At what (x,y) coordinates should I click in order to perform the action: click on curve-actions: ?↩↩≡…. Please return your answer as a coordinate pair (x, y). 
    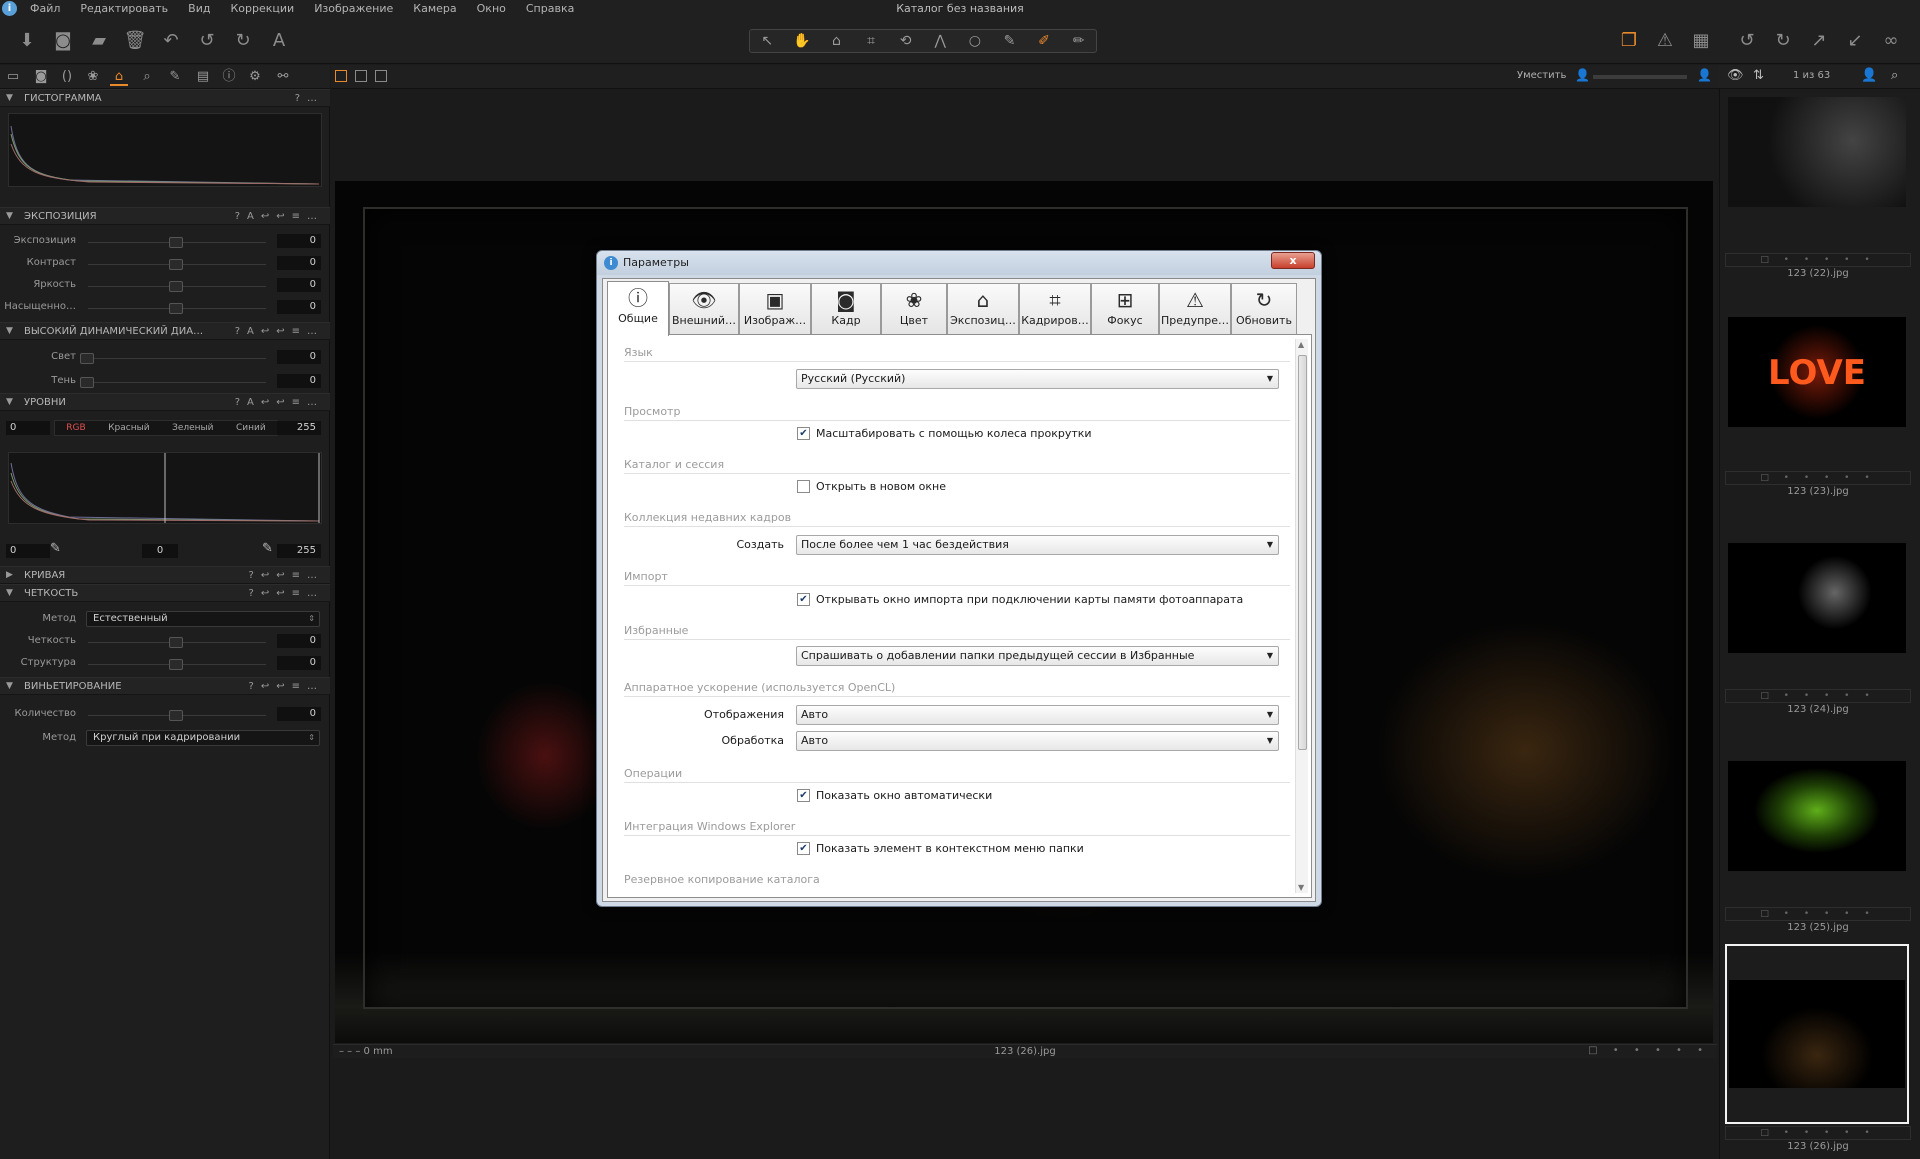
    Looking at the image, I should click on (286, 575).